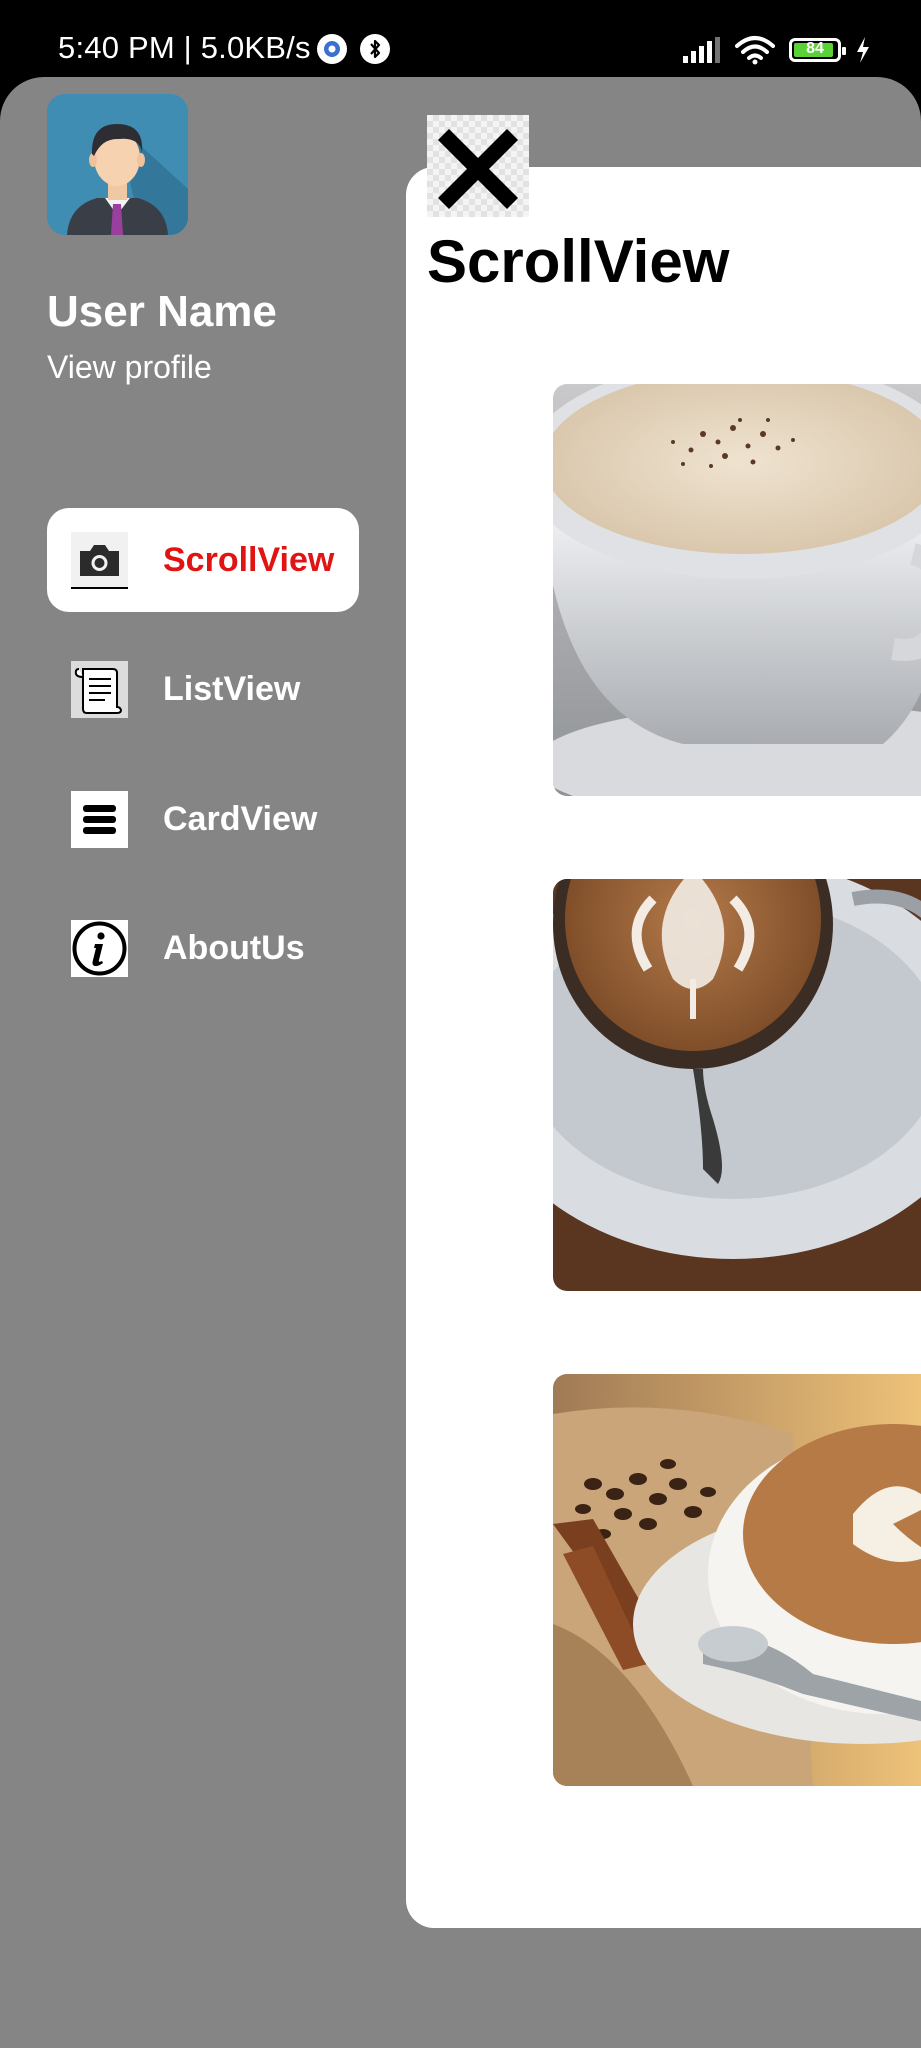 The image size is (921, 2048). Describe the element at coordinates (578, 261) in the screenshot. I see `page-title: ScrollView` at that location.